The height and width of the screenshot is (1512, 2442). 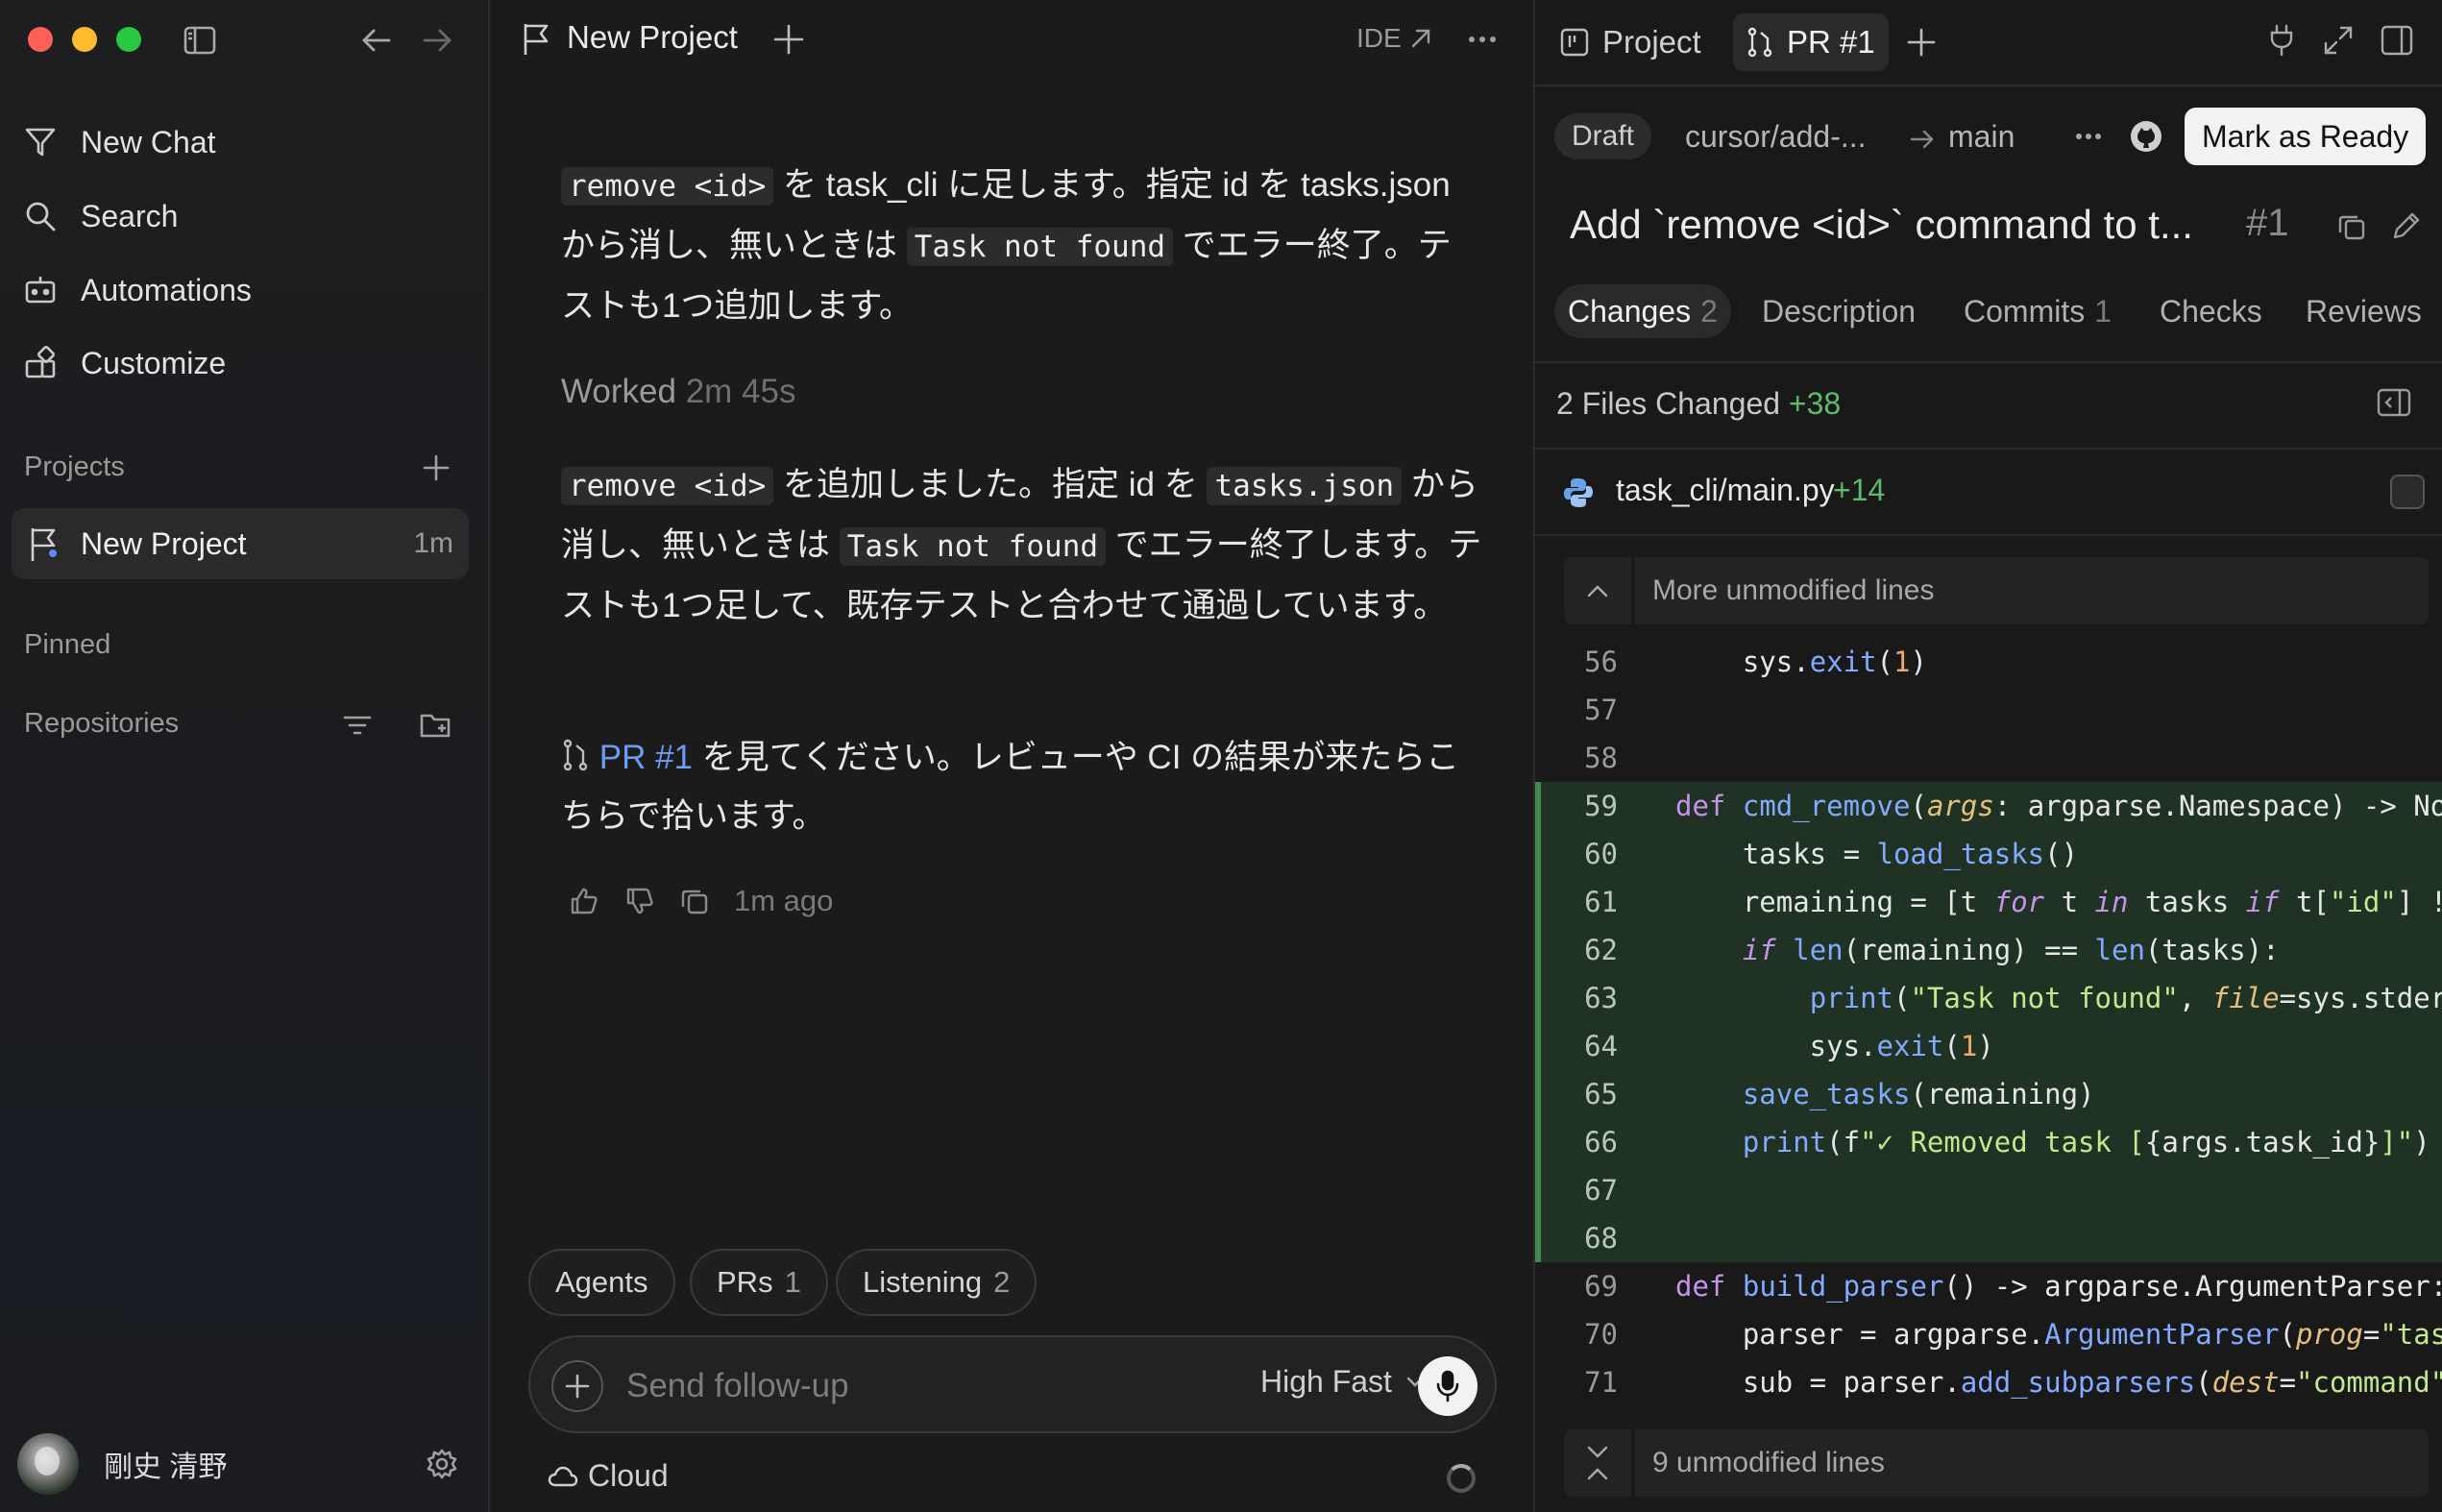 I want to click on add-project-icon, so click(x=436, y=468).